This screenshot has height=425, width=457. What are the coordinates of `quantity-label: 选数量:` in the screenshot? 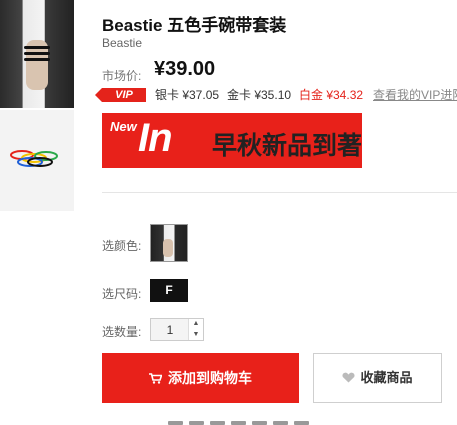 It's located at (122, 332).